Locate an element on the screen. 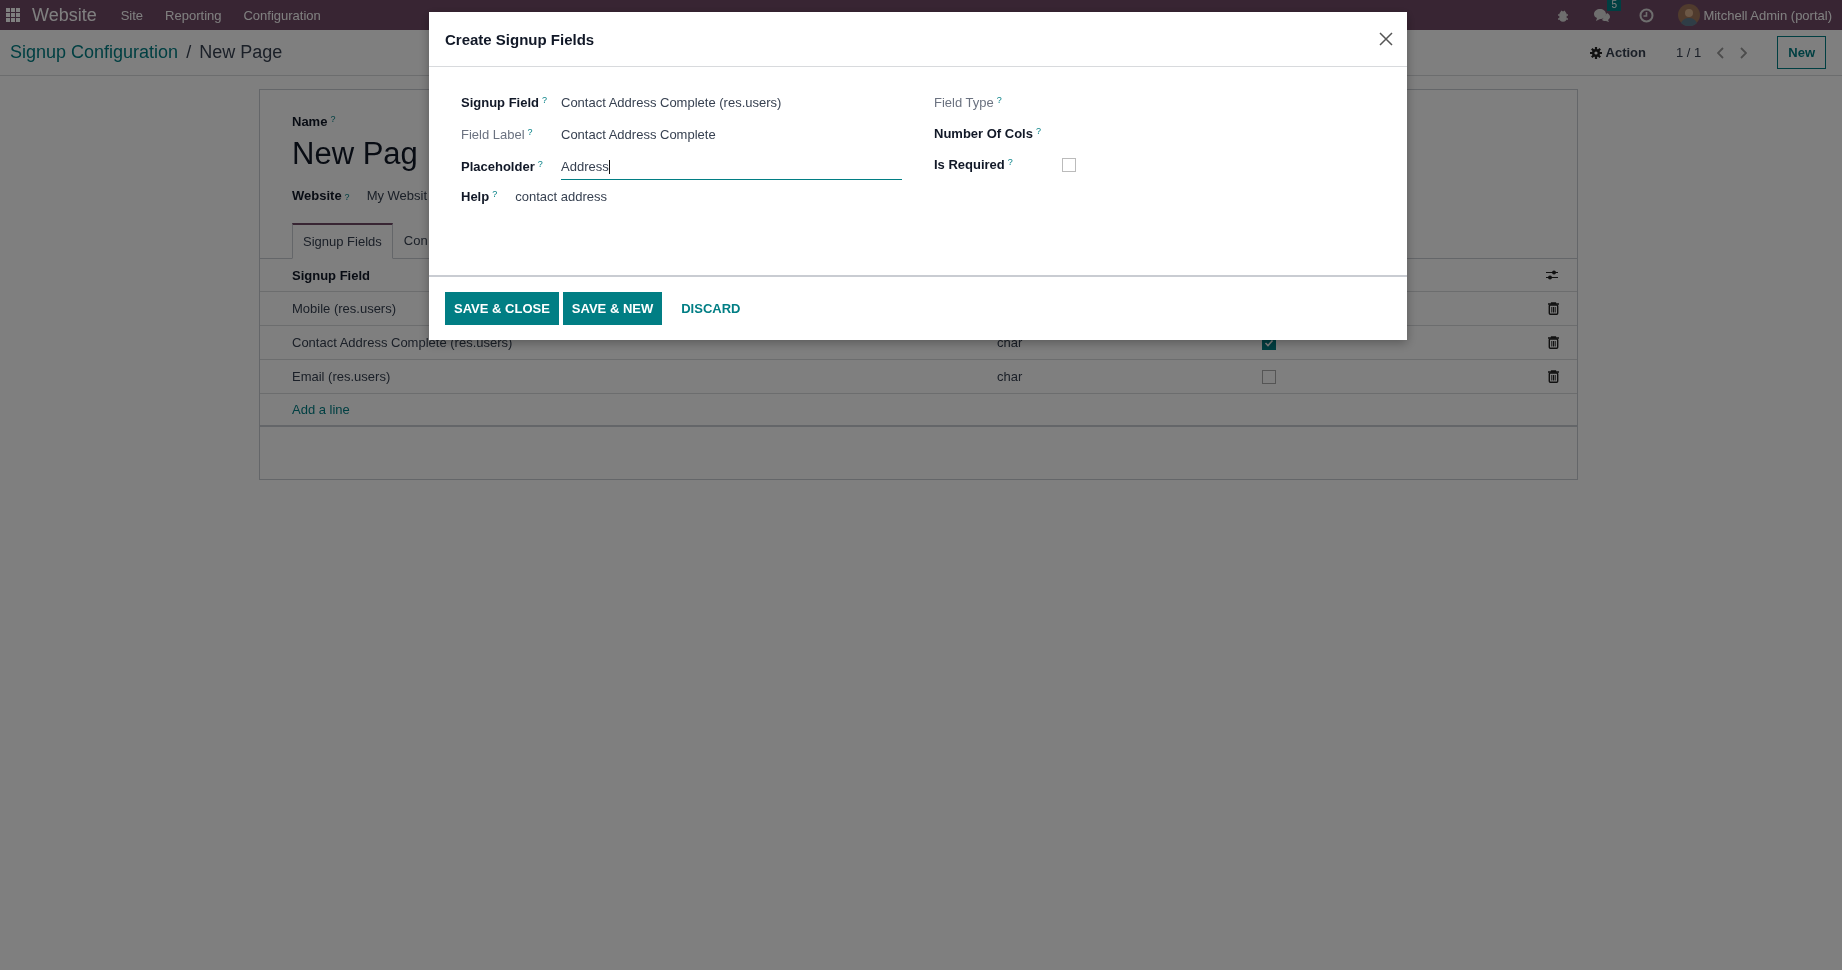  nav-menu-item: Reporting is located at coordinates (193, 15).